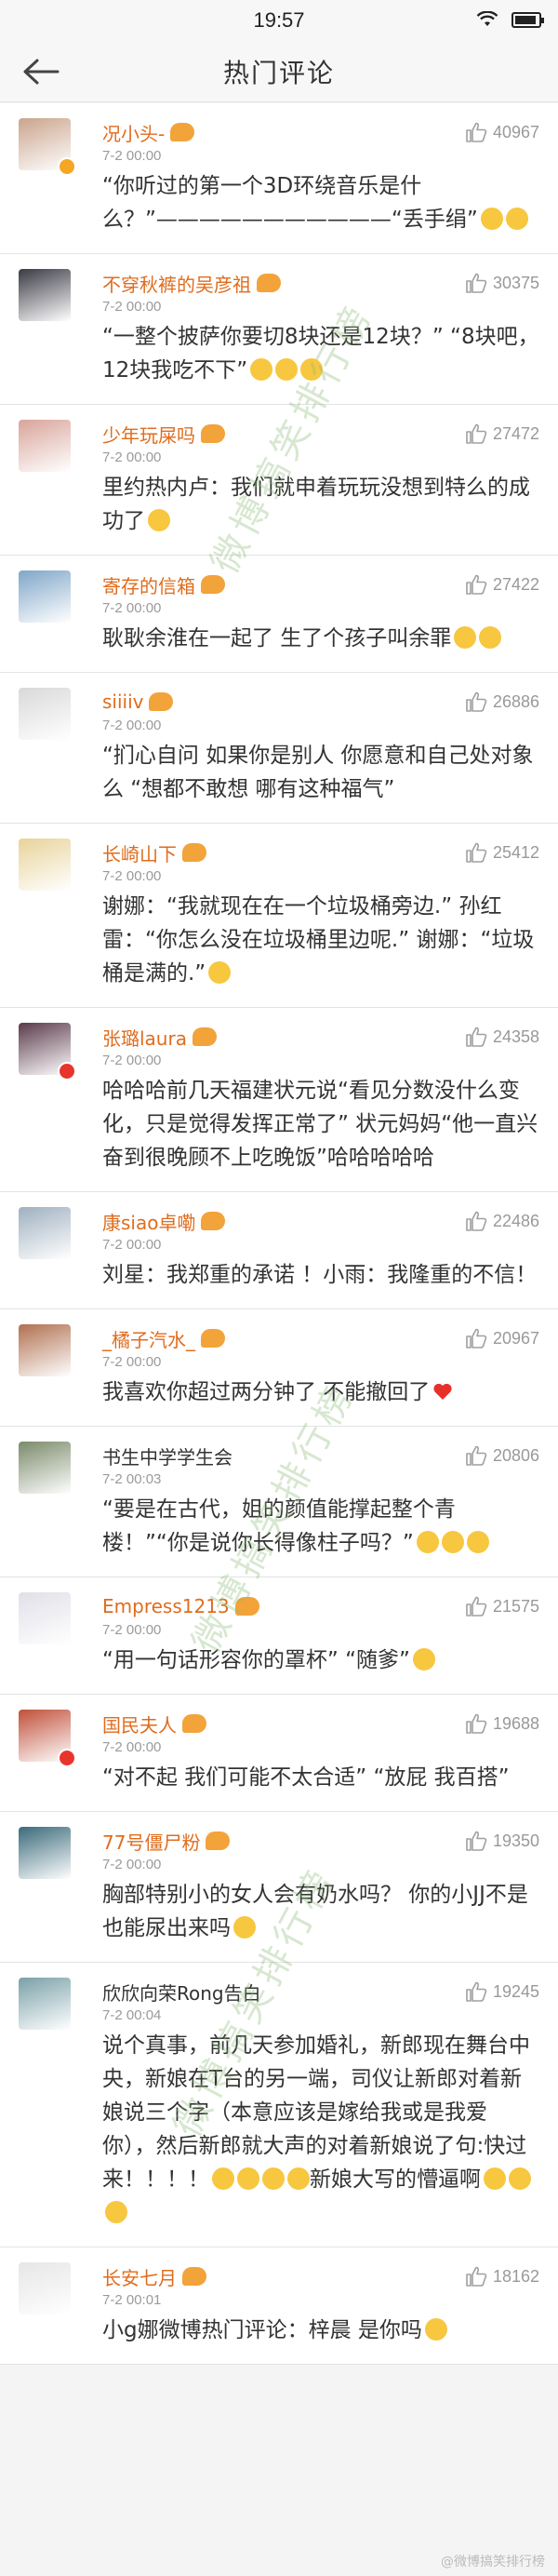  What do you see at coordinates (502, 1841) in the screenshot?
I see `like-button: 19350` at bounding box center [502, 1841].